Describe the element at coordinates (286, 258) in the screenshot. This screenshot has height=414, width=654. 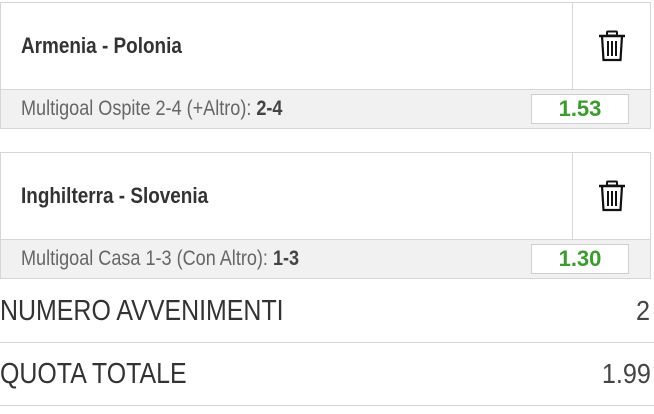
I see `selection-value: 1-3` at that location.